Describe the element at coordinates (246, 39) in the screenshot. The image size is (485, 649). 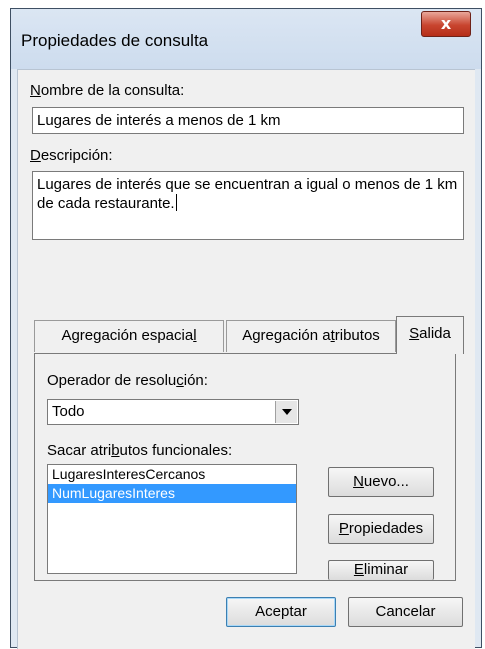
I see `title-bar: Propiedades de consulta x` at that location.